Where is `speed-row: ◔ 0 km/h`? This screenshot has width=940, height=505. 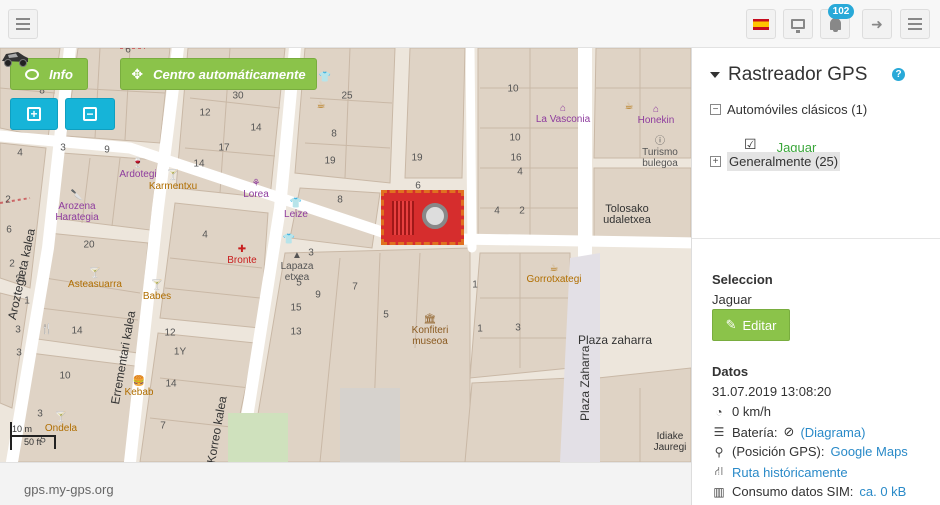
speed-row: ◔ 0 km/h is located at coordinates (741, 411).